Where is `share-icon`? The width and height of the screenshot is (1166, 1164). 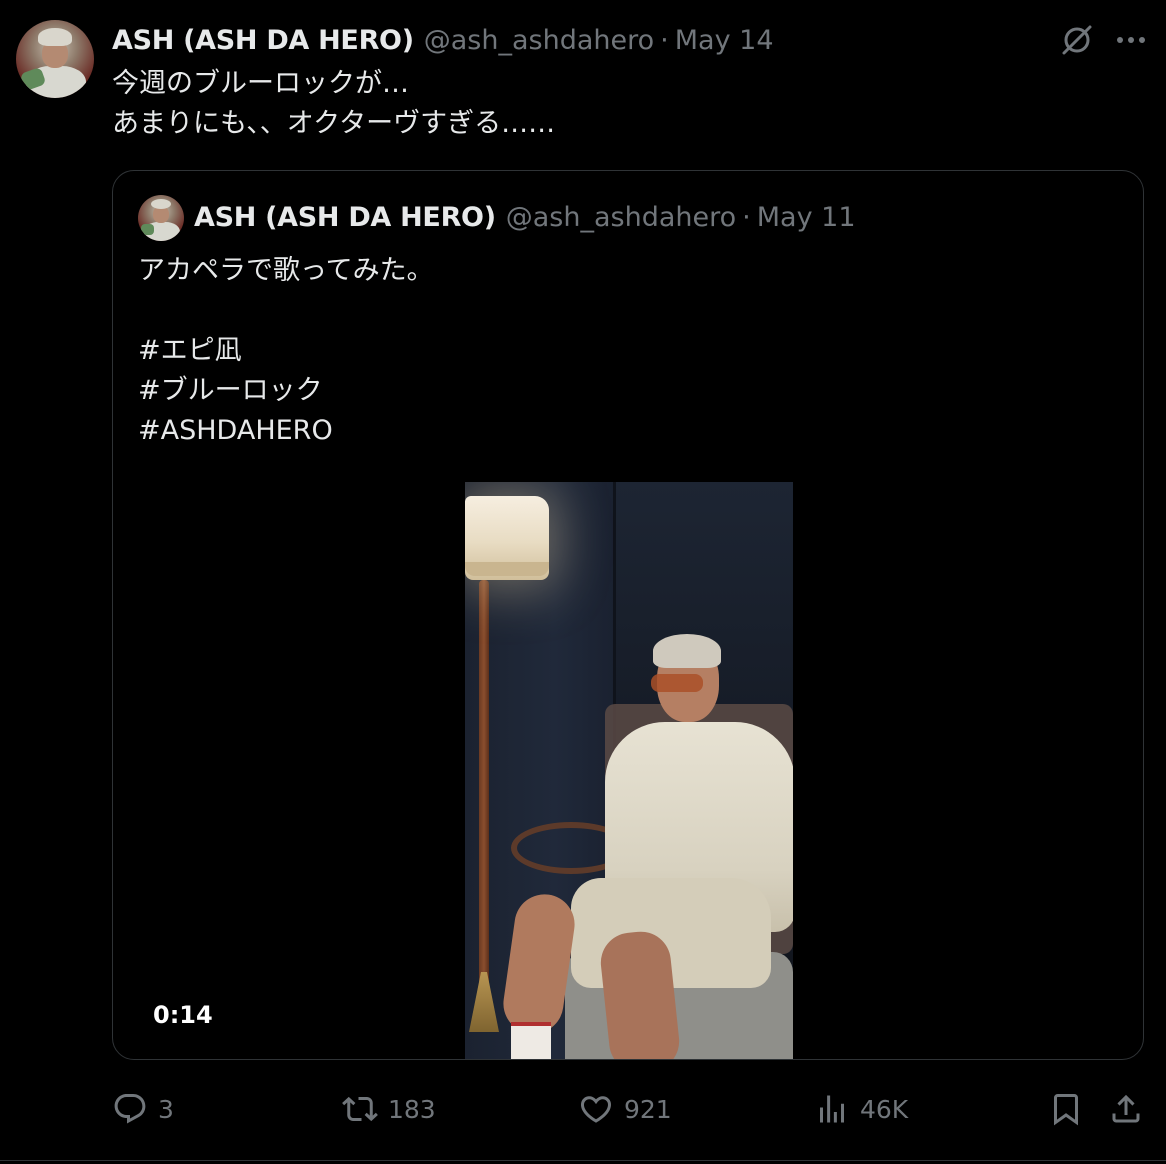
share-icon is located at coordinates (1126, 1109).